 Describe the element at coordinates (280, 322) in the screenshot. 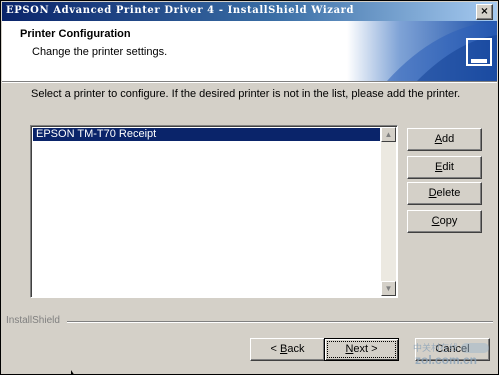

I see `footer-separator` at that location.